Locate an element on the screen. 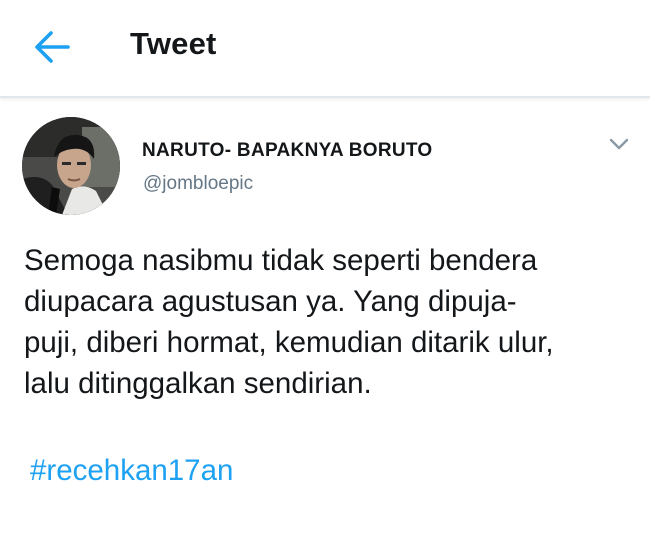 Image resolution: width=650 pixels, height=539 pixels. hashtag-link: #recehkan17an is located at coordinates (131, 470).